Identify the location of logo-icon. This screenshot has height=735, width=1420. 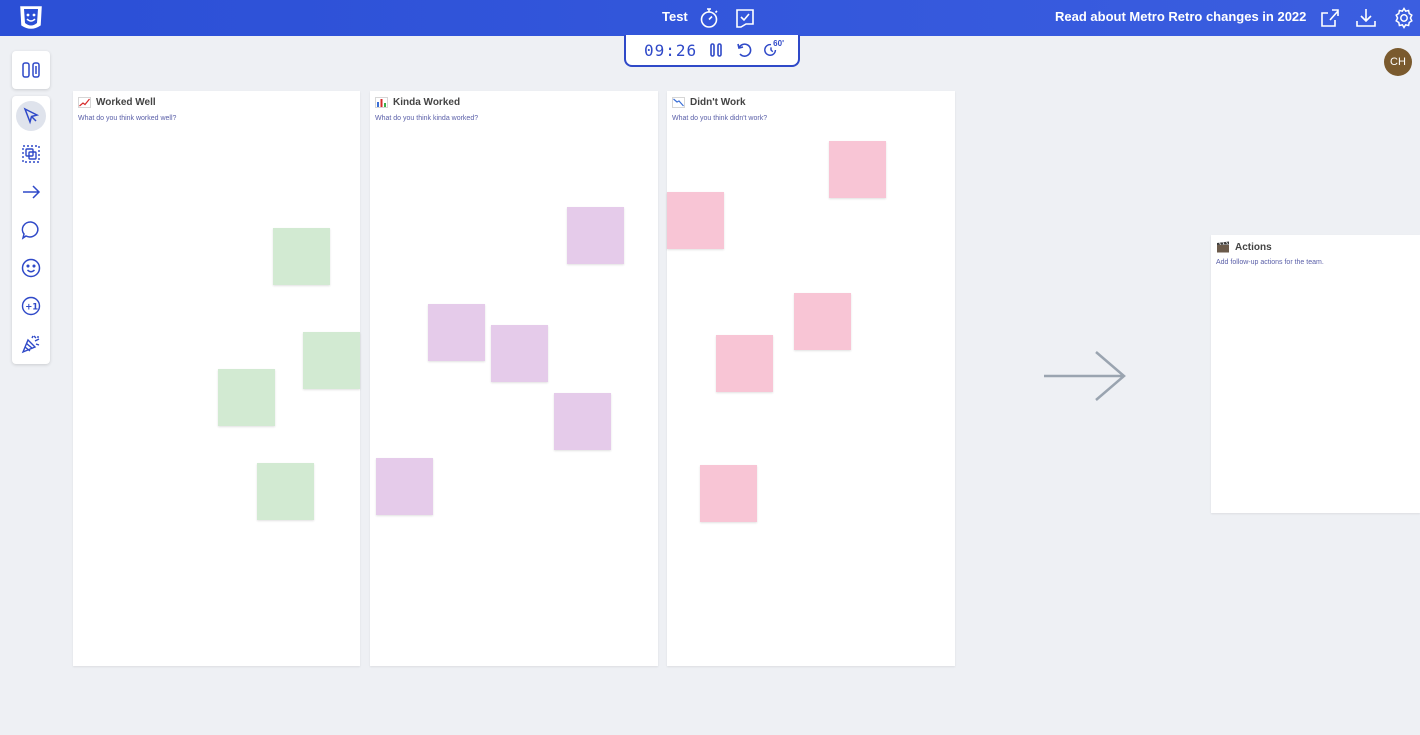
(31, 18).